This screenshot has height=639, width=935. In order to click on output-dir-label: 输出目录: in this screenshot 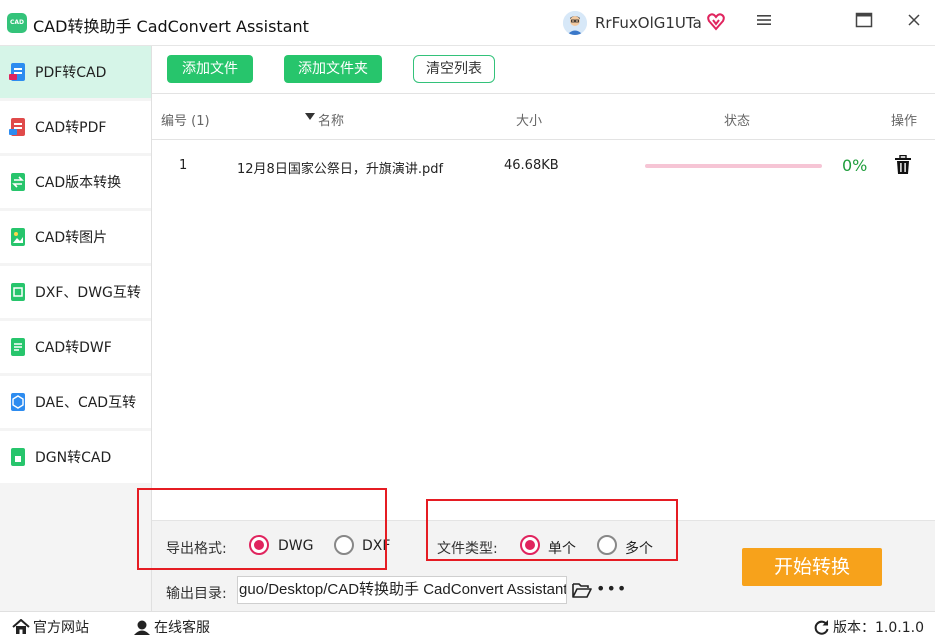, I will do `click(196, 594)`.